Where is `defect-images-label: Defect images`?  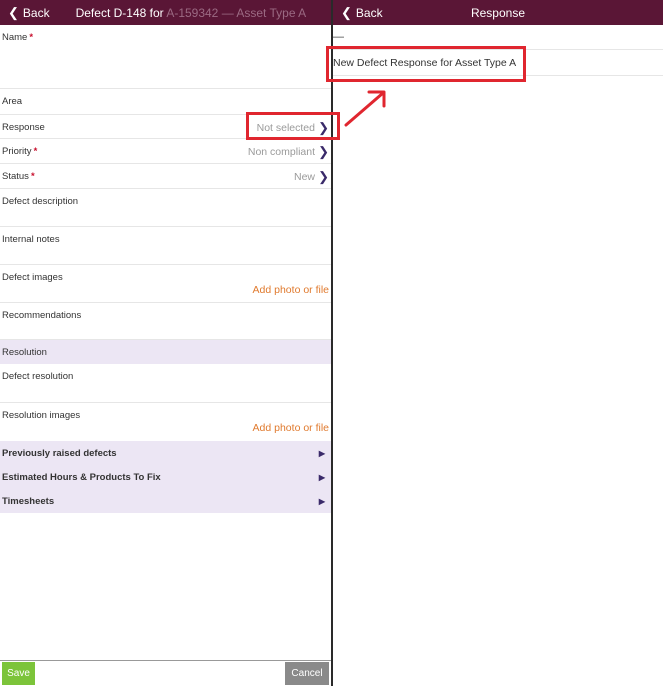 defect-images-label: Defect images is located at coordinates (32, 277).